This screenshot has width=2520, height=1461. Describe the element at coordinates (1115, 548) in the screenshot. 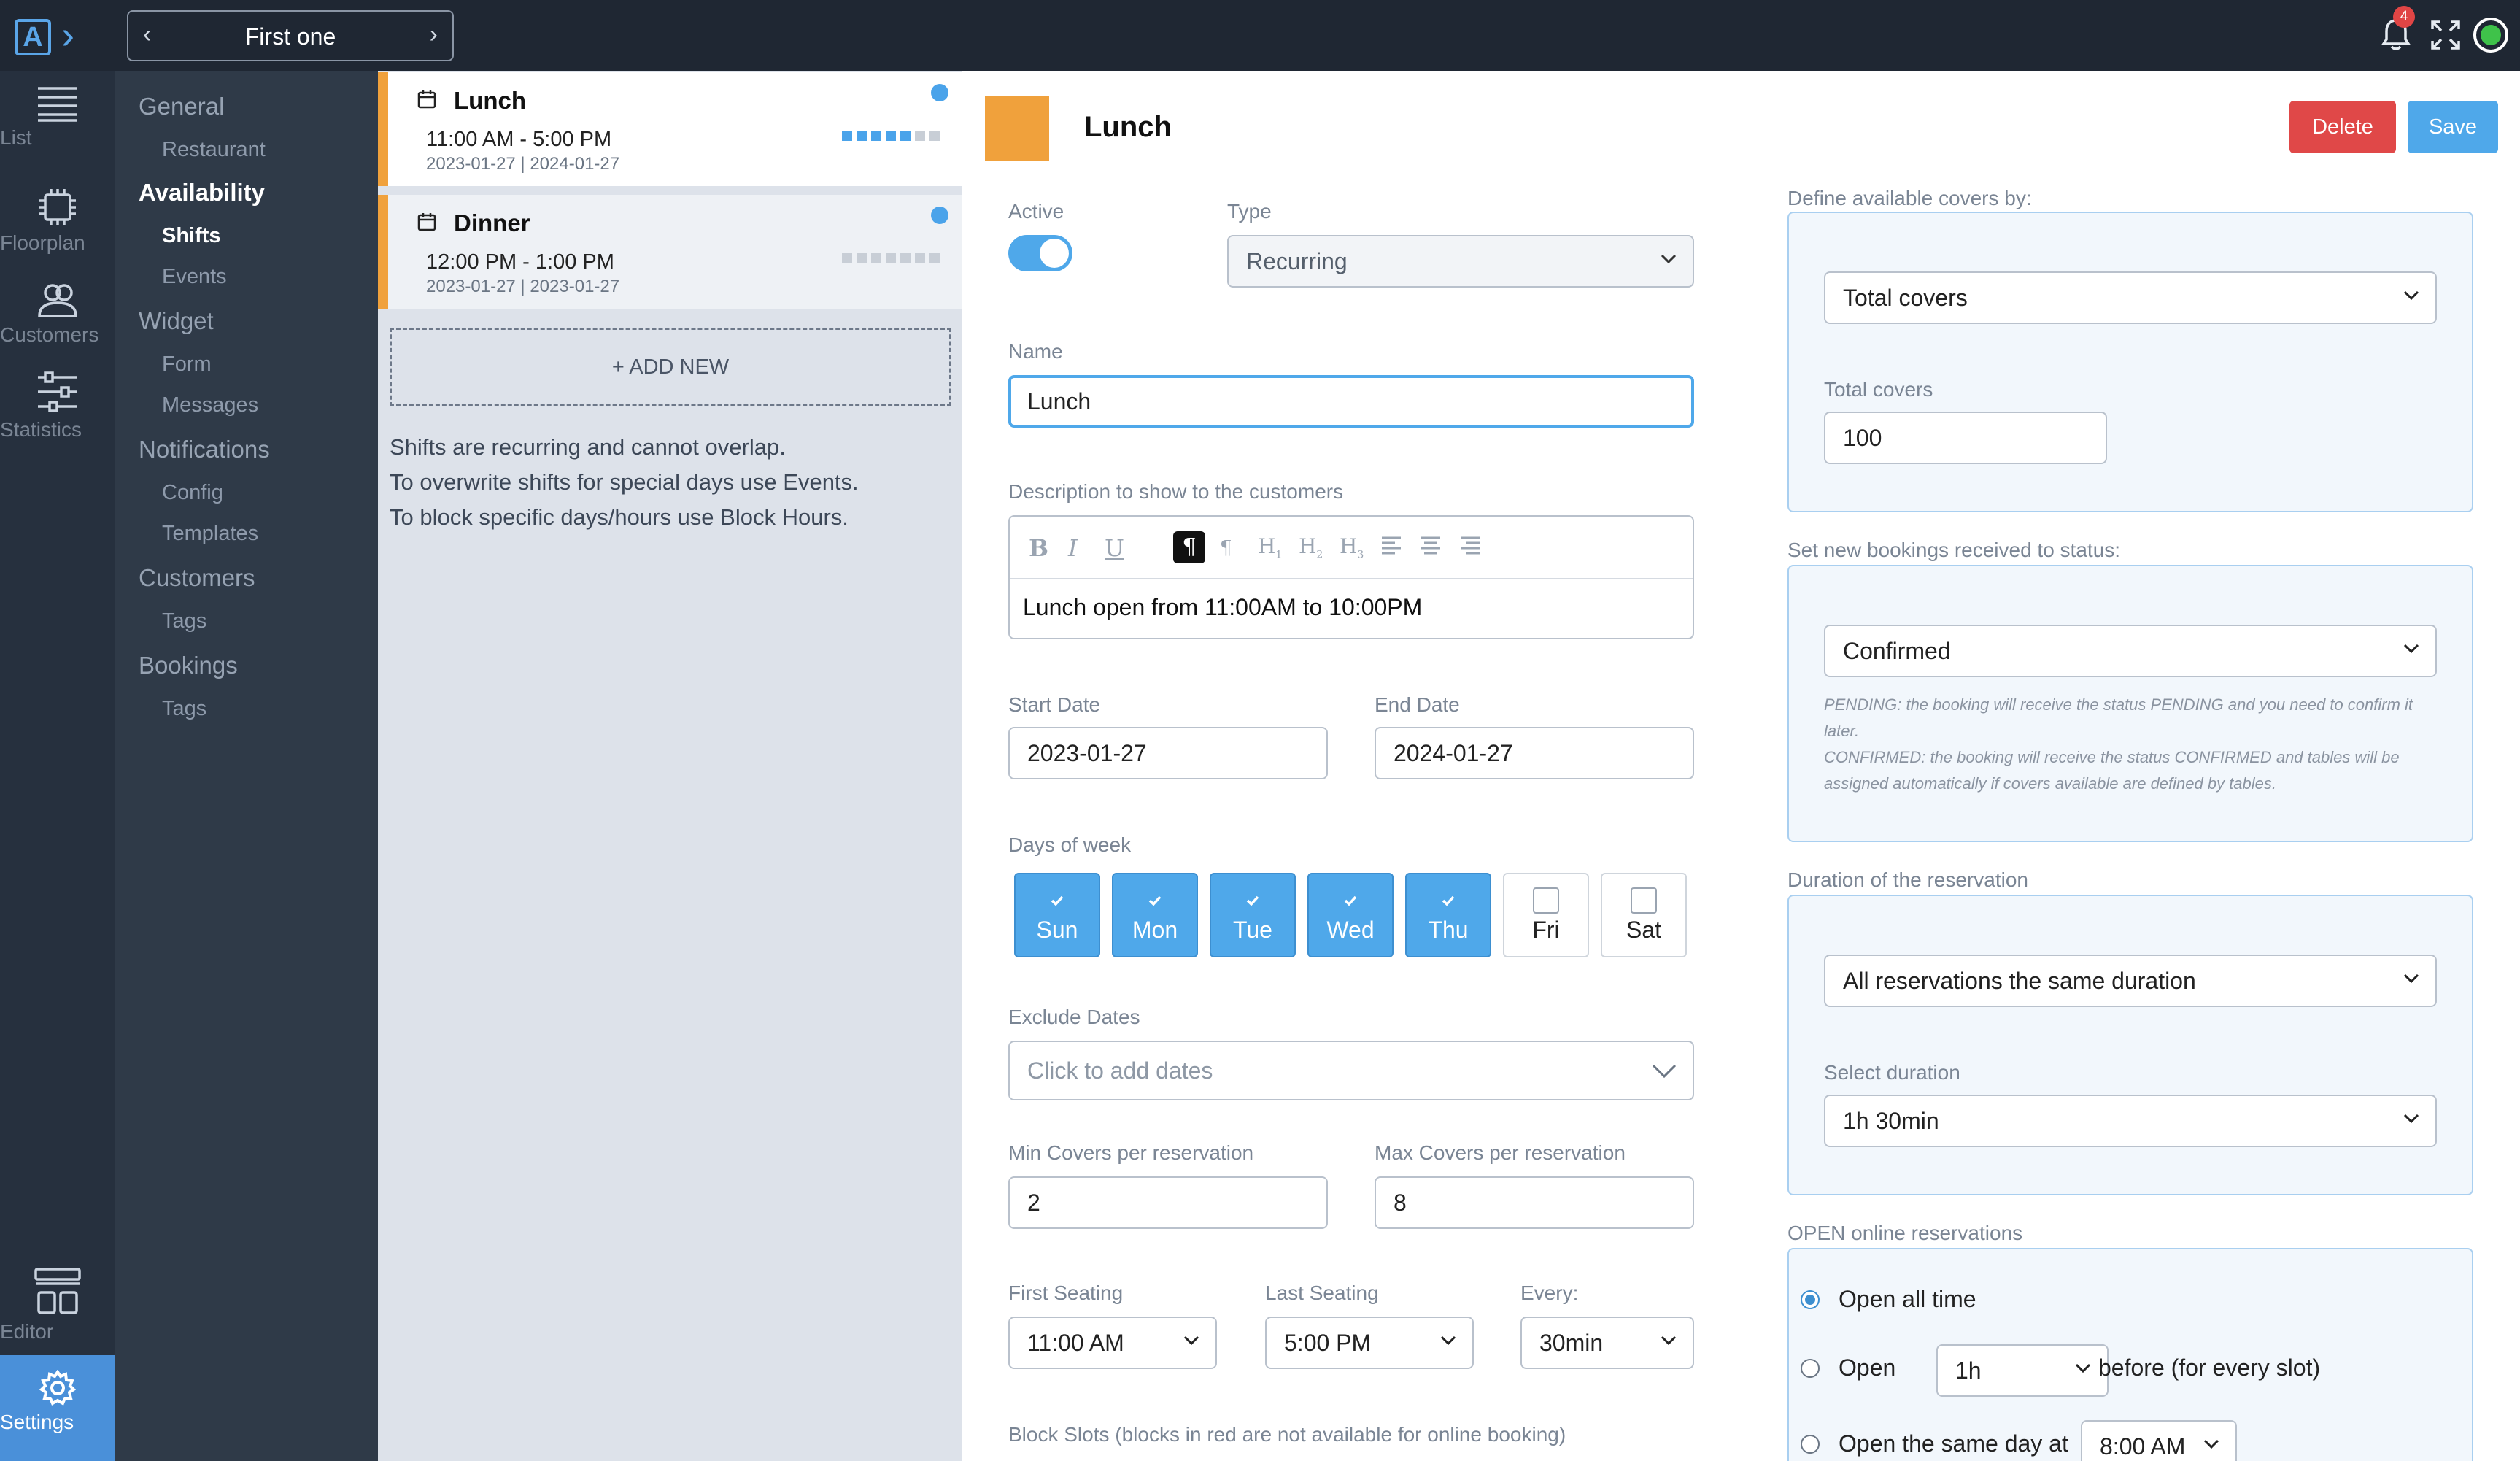

I see `underline-icon: U` at that location.